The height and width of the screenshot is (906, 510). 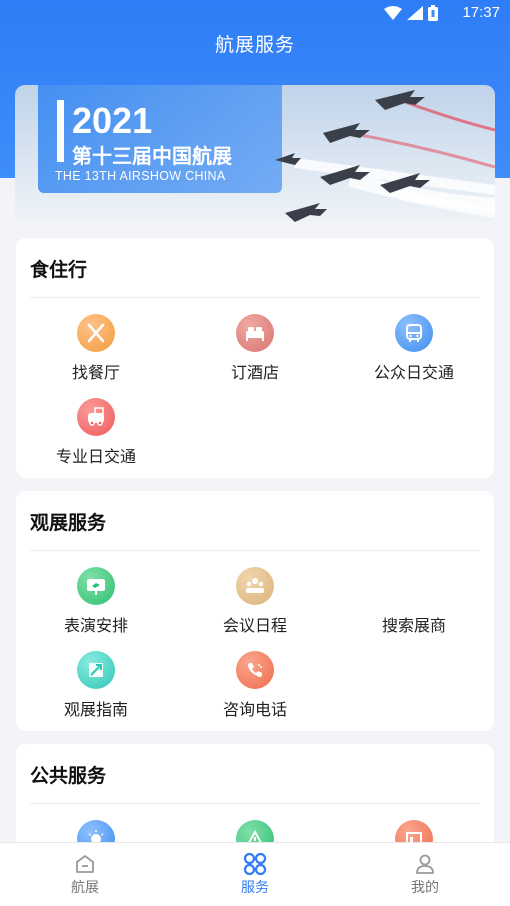 I want to click on item-label: 表演安排, so click(x=95, y=625).